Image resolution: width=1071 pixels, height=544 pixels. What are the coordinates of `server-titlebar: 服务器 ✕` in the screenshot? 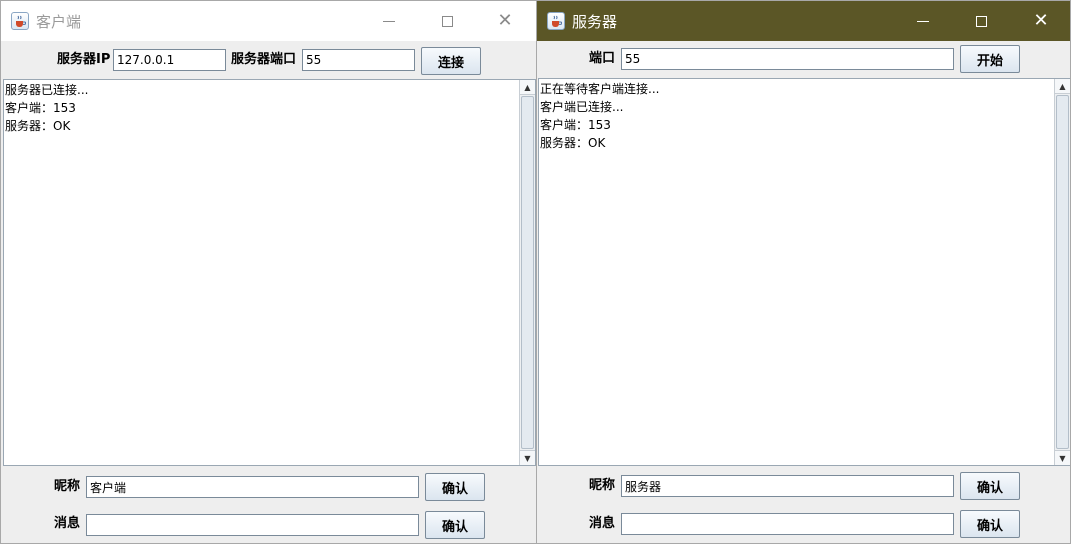 It's located at (803, 21).